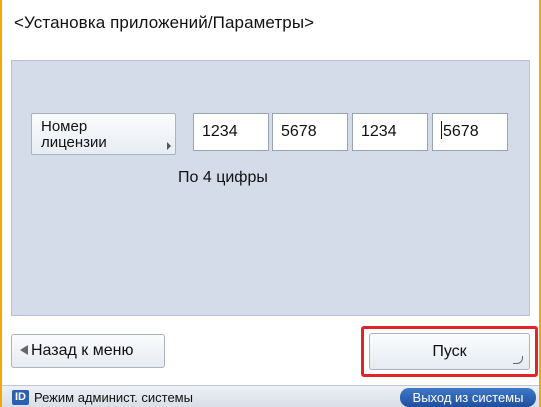 The width and height of the screenshot is (541, 407). Describe the element at coordinates (20, 397) in the screenshot. I see `id-badge-icon: ID` at that location.